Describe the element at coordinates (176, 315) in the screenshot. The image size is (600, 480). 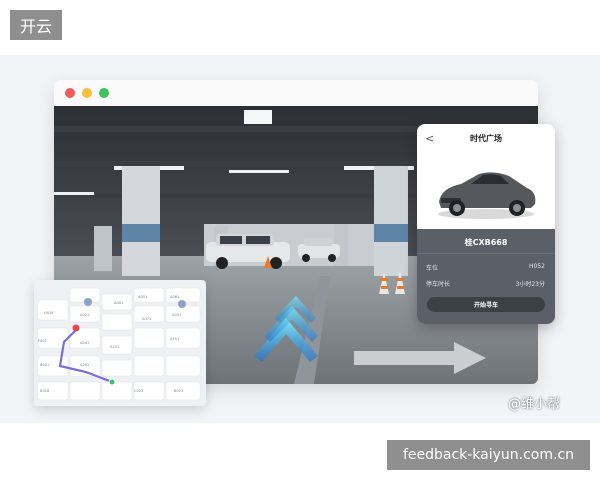
I see `map-label: A031` at that location.